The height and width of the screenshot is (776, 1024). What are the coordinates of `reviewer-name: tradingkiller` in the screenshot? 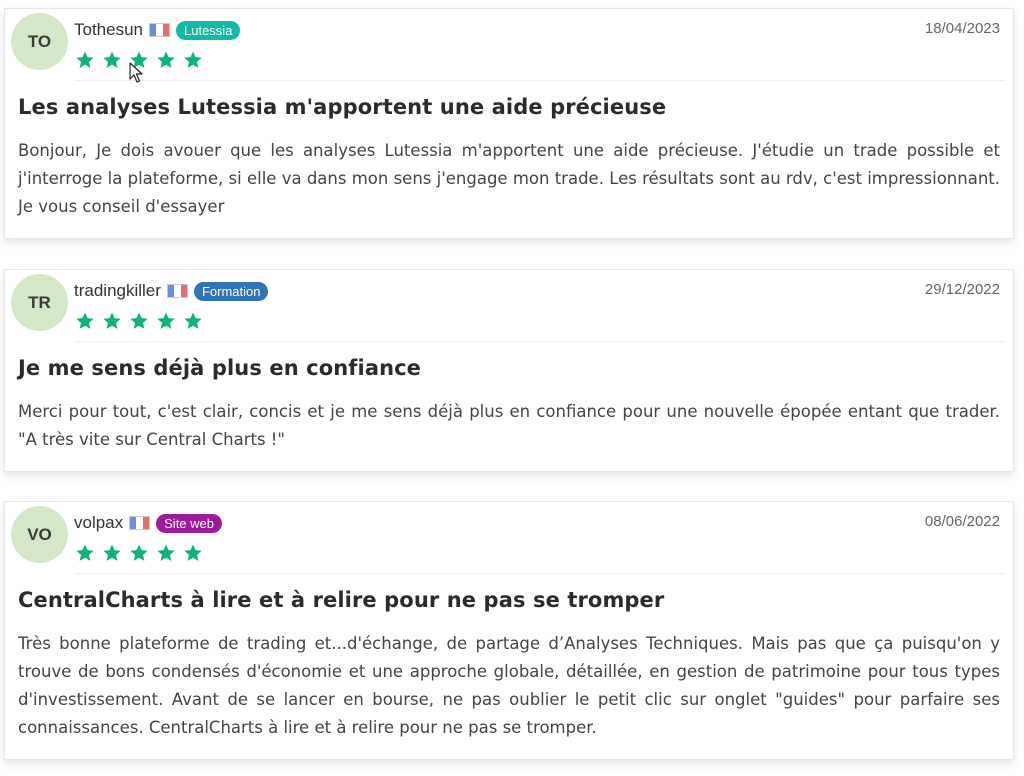 It's located at (117, 290).